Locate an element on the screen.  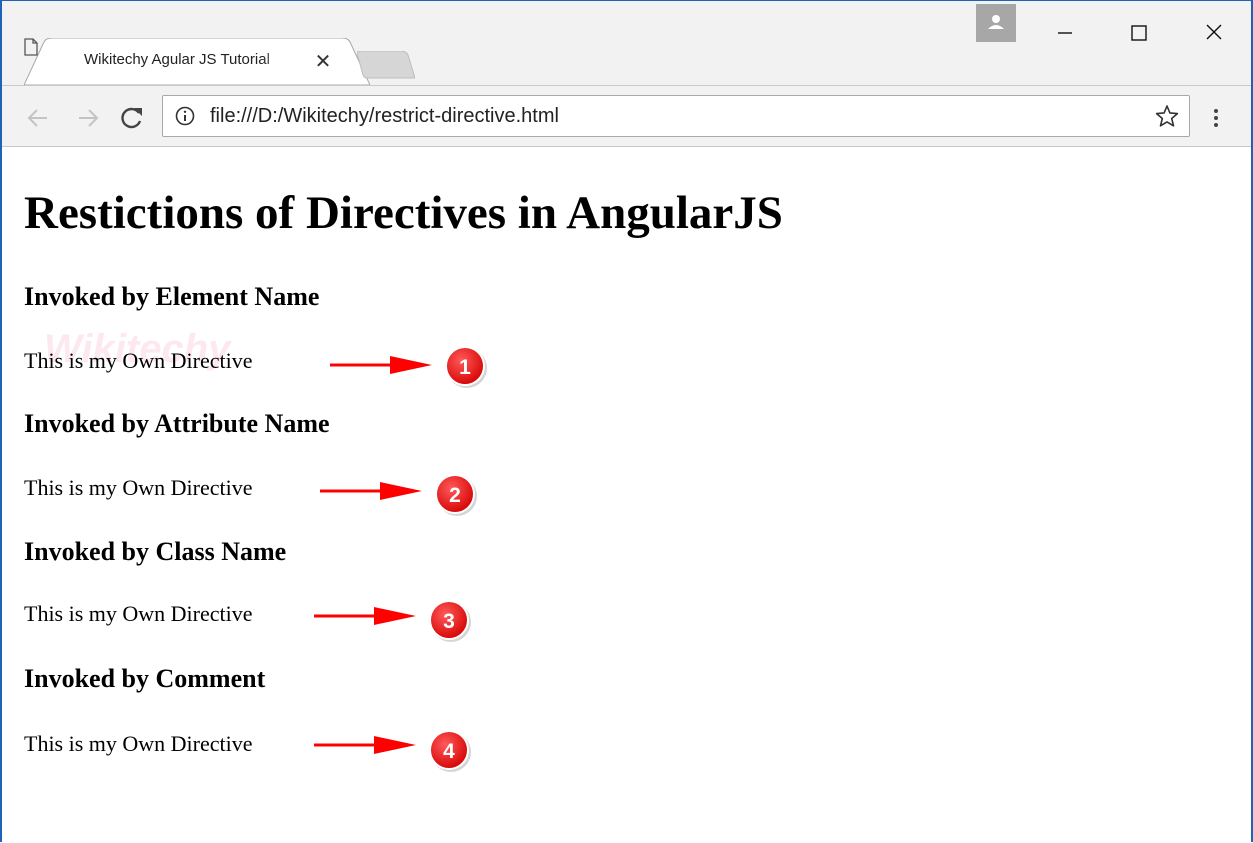
directive-output-attribute: This is my Own Directive is located at coordinates (138, 487).